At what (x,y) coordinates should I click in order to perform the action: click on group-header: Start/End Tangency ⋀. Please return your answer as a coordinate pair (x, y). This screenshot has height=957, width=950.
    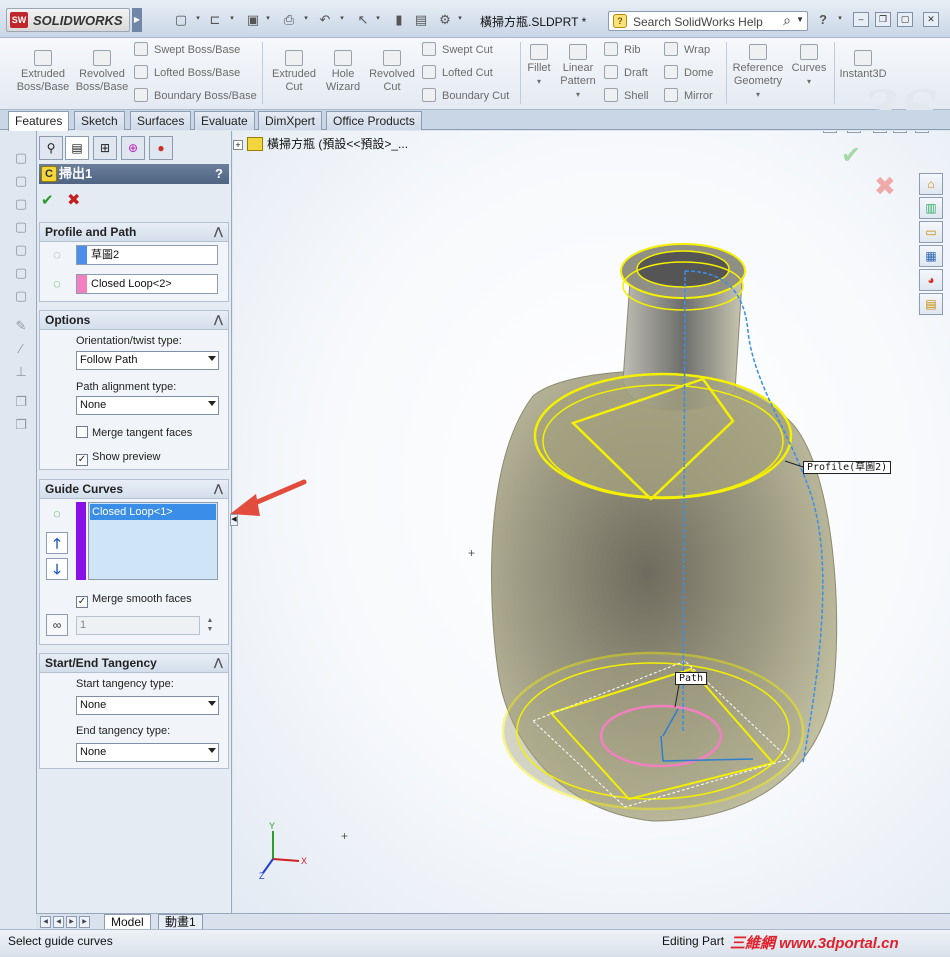
    Looking at the image, I should click on (134, 663).